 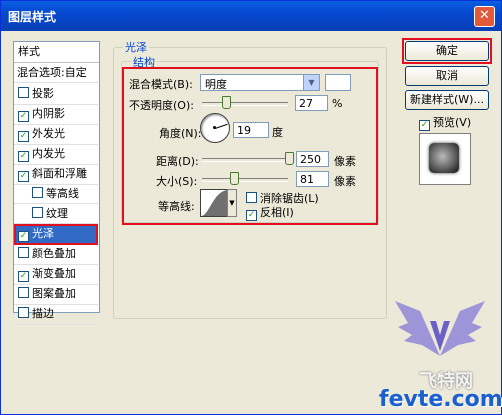 I want to click on satin-group-title: 光泽, so click(x=136, y=47).